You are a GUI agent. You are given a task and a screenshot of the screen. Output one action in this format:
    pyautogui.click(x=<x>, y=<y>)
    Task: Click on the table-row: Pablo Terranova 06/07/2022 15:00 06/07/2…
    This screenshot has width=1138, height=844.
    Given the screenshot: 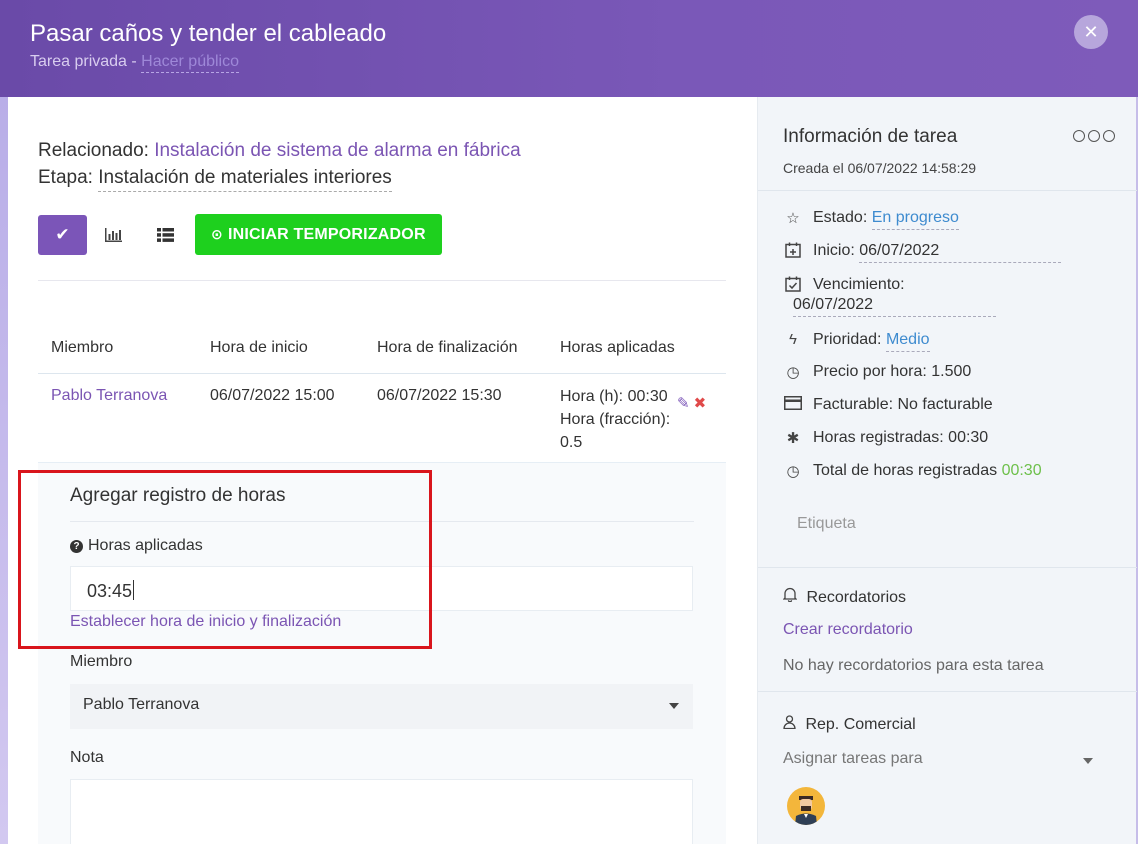 What is the action you would take?
    pyautogui.click(x=382, y=417)
    